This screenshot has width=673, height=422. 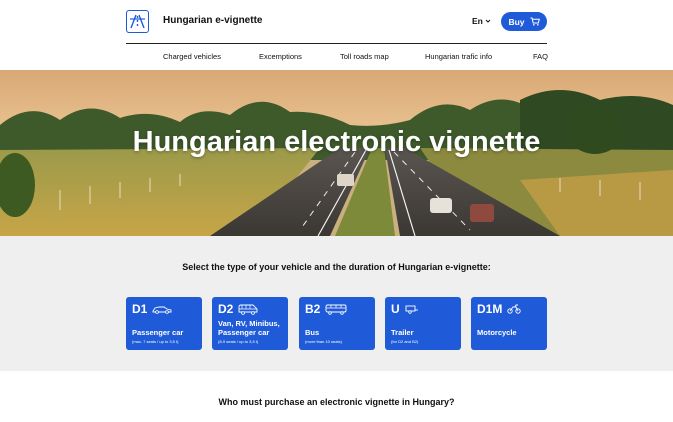 What do you see at coordinates (312, 332) in the screenshot?
I see `vehicle-name: Bus` at bounding box center [312, 332].